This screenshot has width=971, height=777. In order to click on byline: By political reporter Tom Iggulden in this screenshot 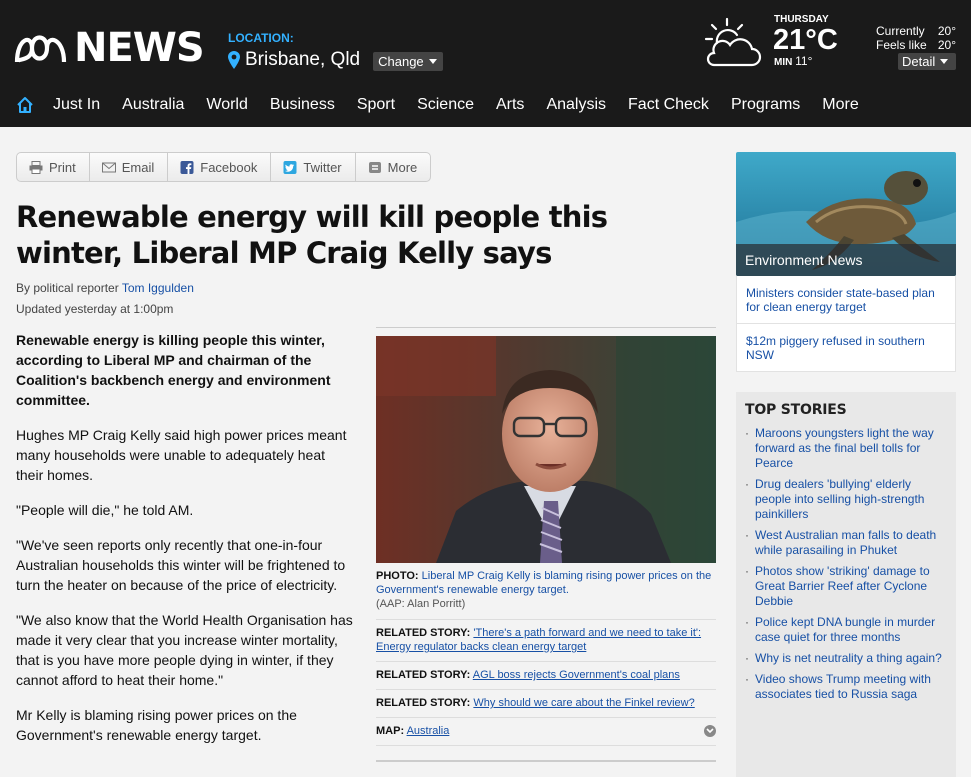, I will do `click(105, 288)`.